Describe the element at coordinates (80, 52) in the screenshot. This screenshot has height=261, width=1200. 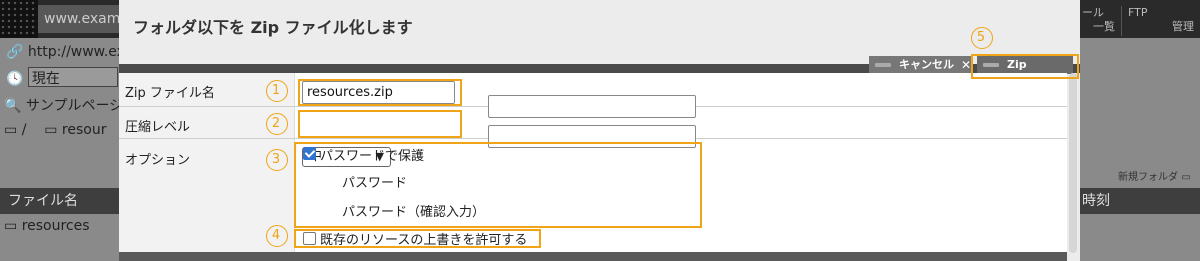
I see `url-text: http://www.exa` at that location.